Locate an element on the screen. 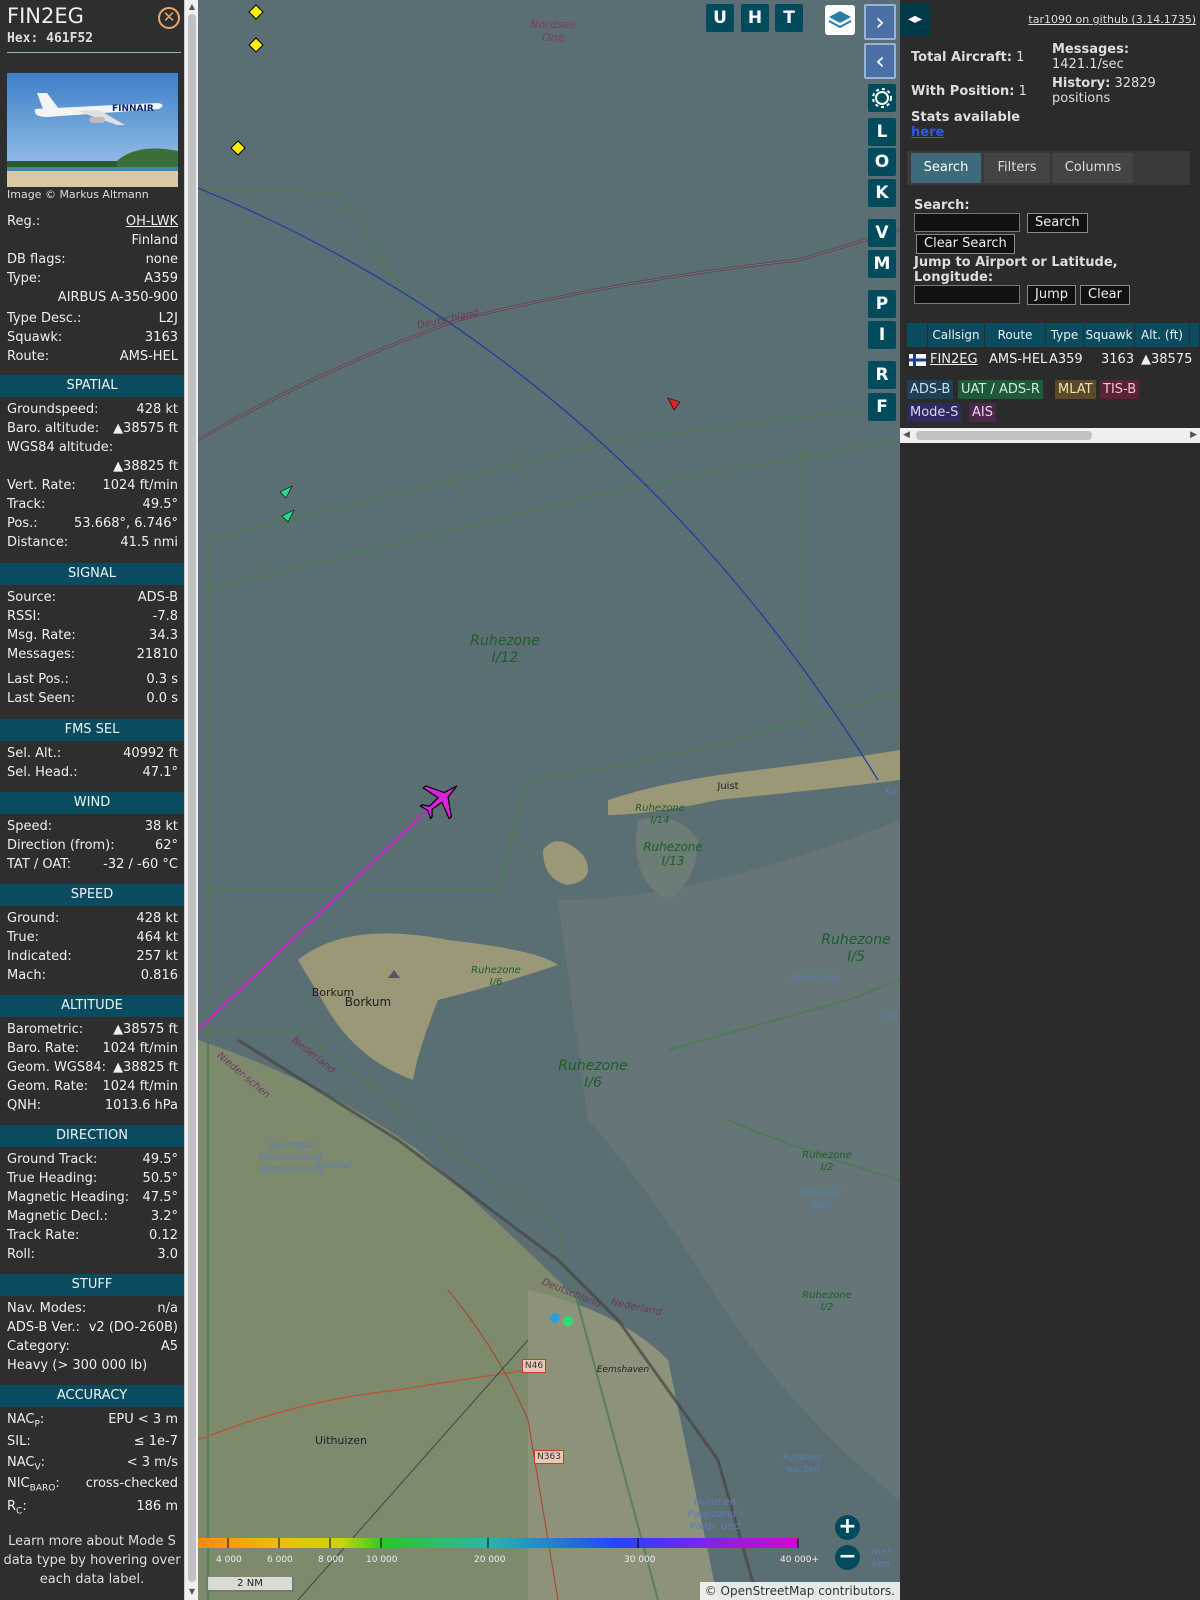 This screenshot has width=1200, height=1600. info-label: Mach: is located at coordinates (26, 975).